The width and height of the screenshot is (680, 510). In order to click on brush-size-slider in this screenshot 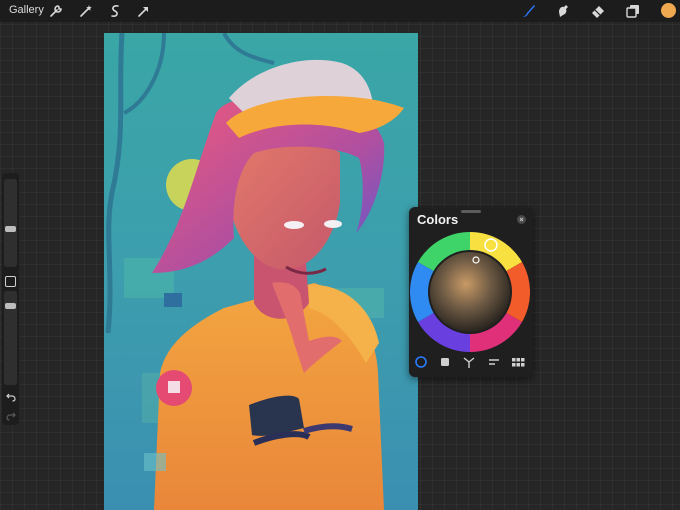, I will do `click(10, 223)`.